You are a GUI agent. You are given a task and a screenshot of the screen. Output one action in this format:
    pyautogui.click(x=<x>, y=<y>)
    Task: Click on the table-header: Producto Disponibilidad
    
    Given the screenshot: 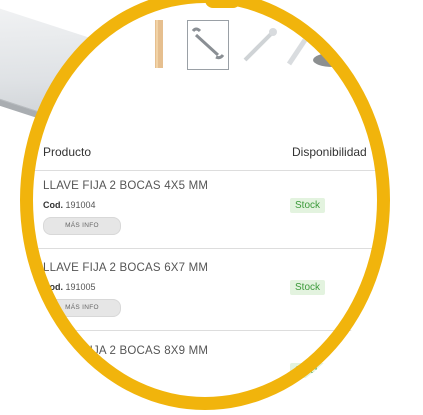 What is the action you would take?
    pyautogui.click(x=209, y=159)
    